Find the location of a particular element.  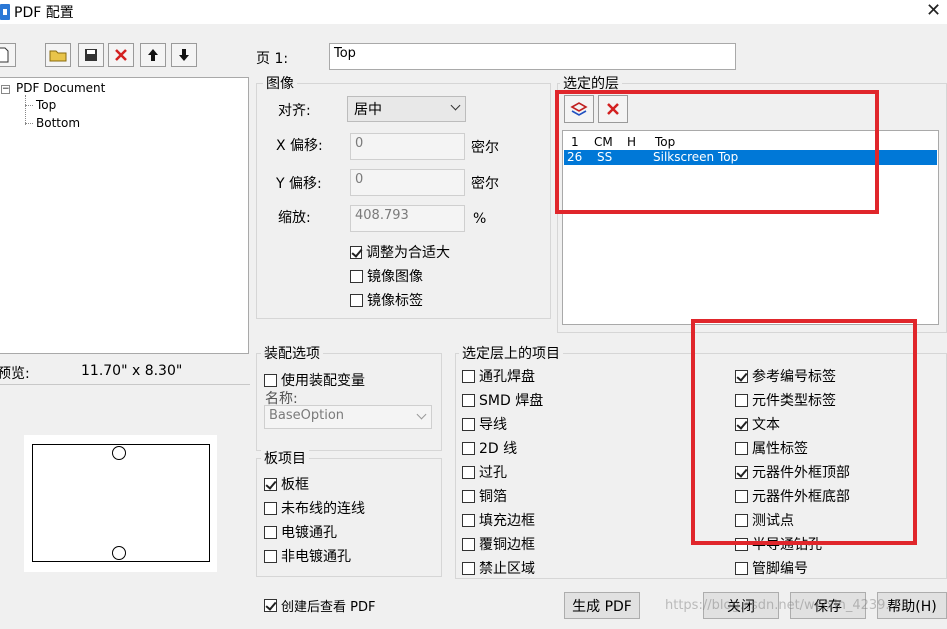

mirror-image-row: 镜像图像 is located at coordinates (386, 276).